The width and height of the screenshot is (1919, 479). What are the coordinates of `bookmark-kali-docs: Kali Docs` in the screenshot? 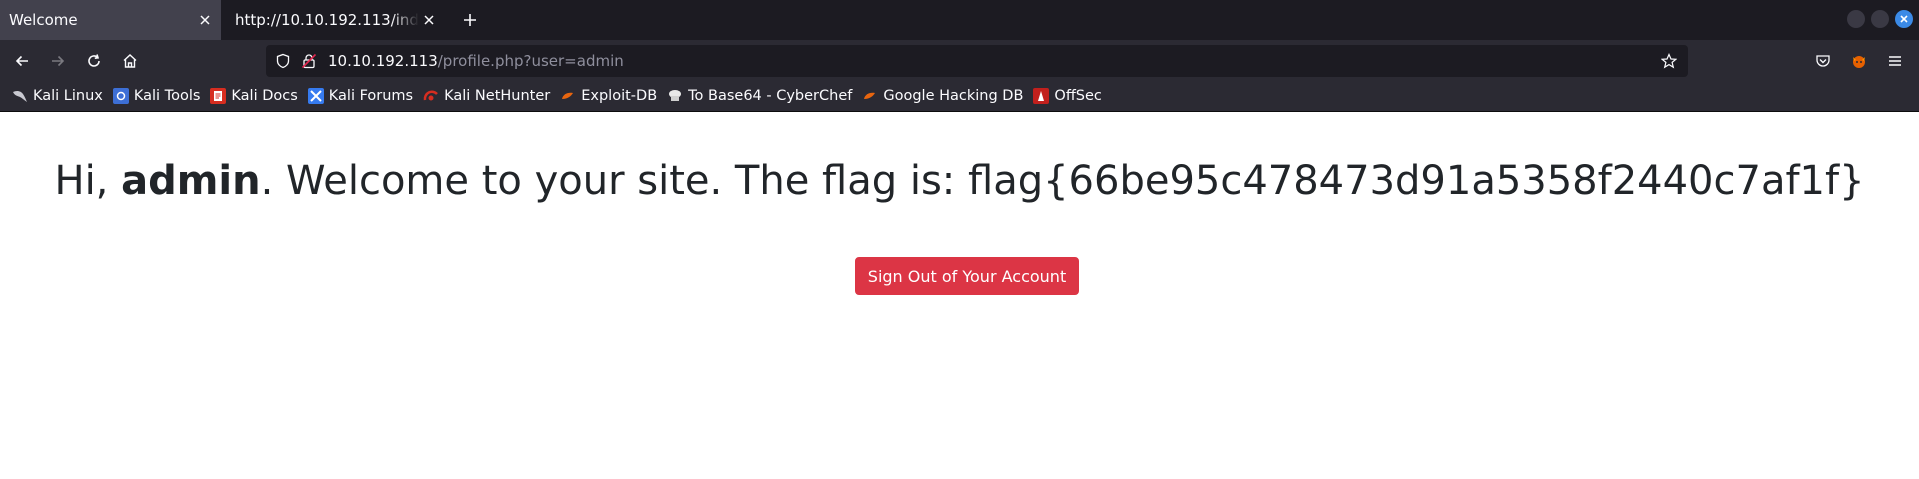 It's located at (255, 96).